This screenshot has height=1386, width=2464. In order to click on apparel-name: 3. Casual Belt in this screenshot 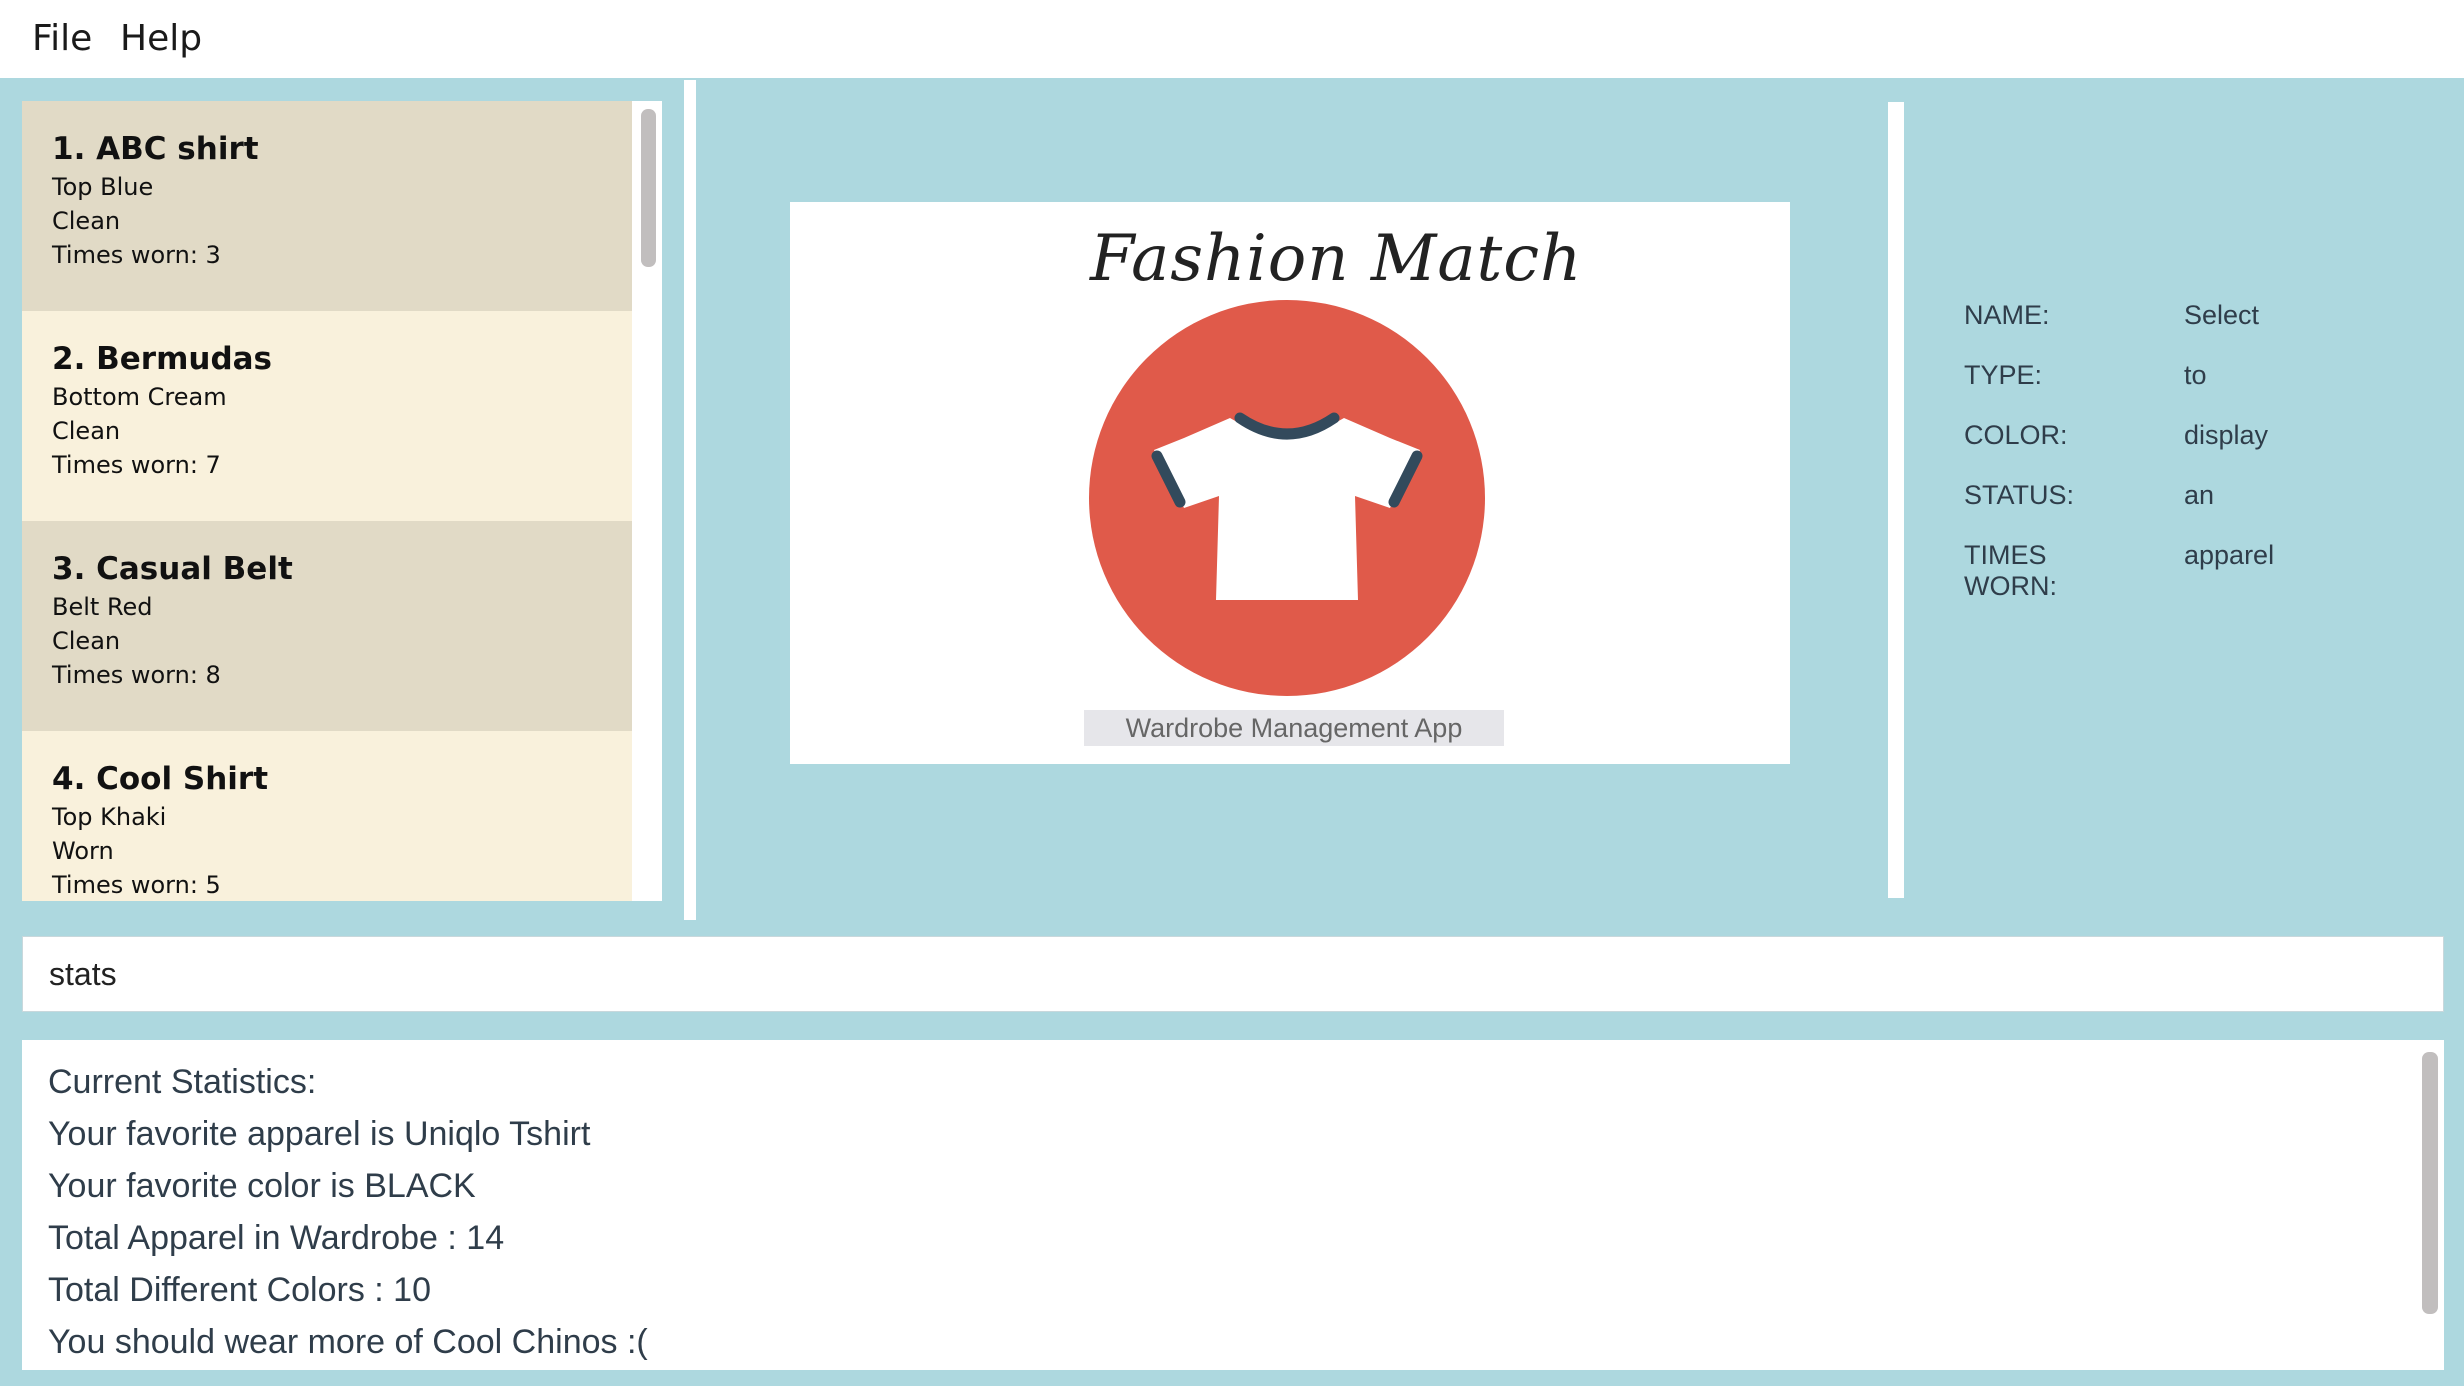, I will do `click(172, 569)`.